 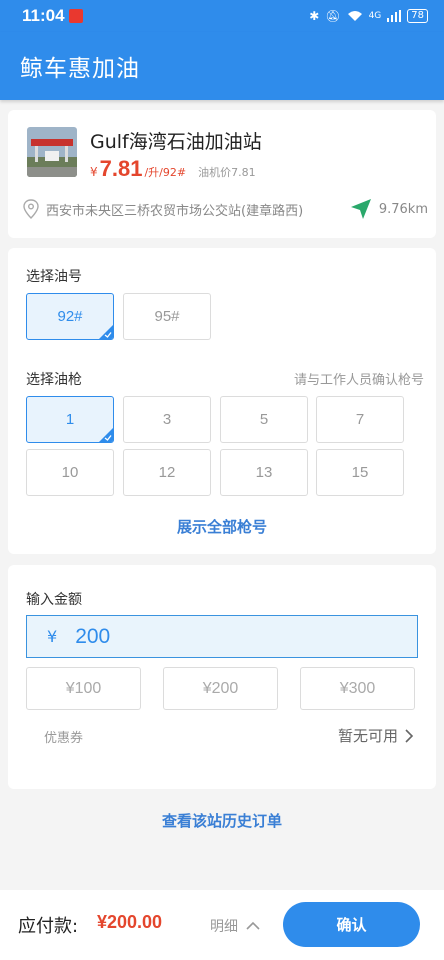 I want to click on nozzle-option-7: 7, so click(x=360, y=419).